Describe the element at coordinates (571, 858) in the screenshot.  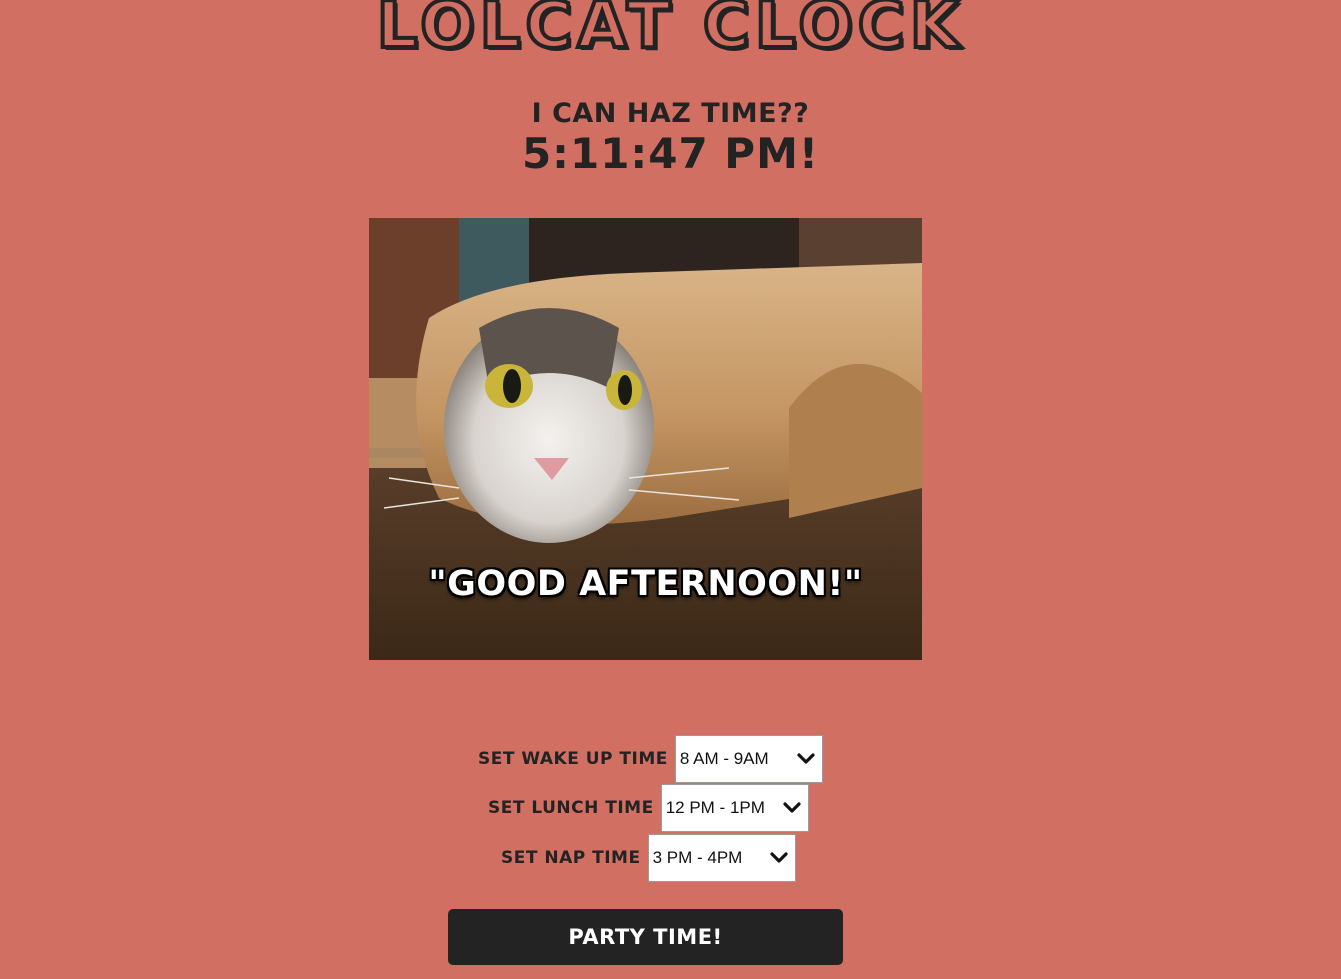
I see `nap-label: SET NAP TIME` at that location.